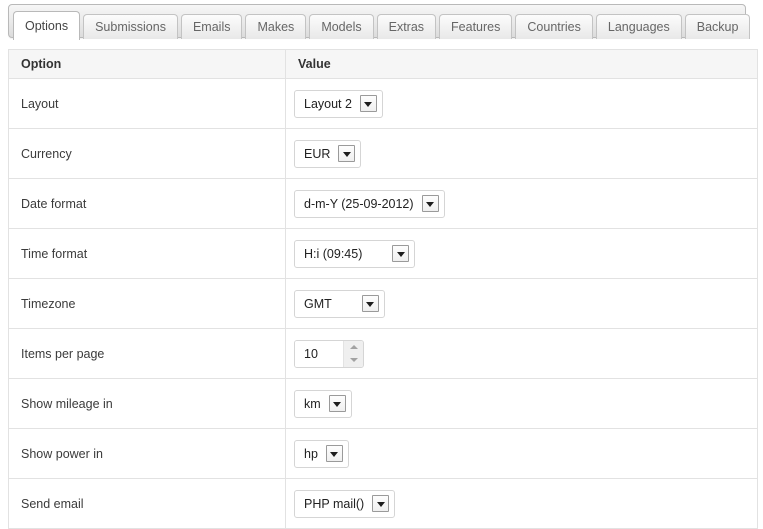  I want to click on option-value-cell-currency: EUR, so click(521, 153).